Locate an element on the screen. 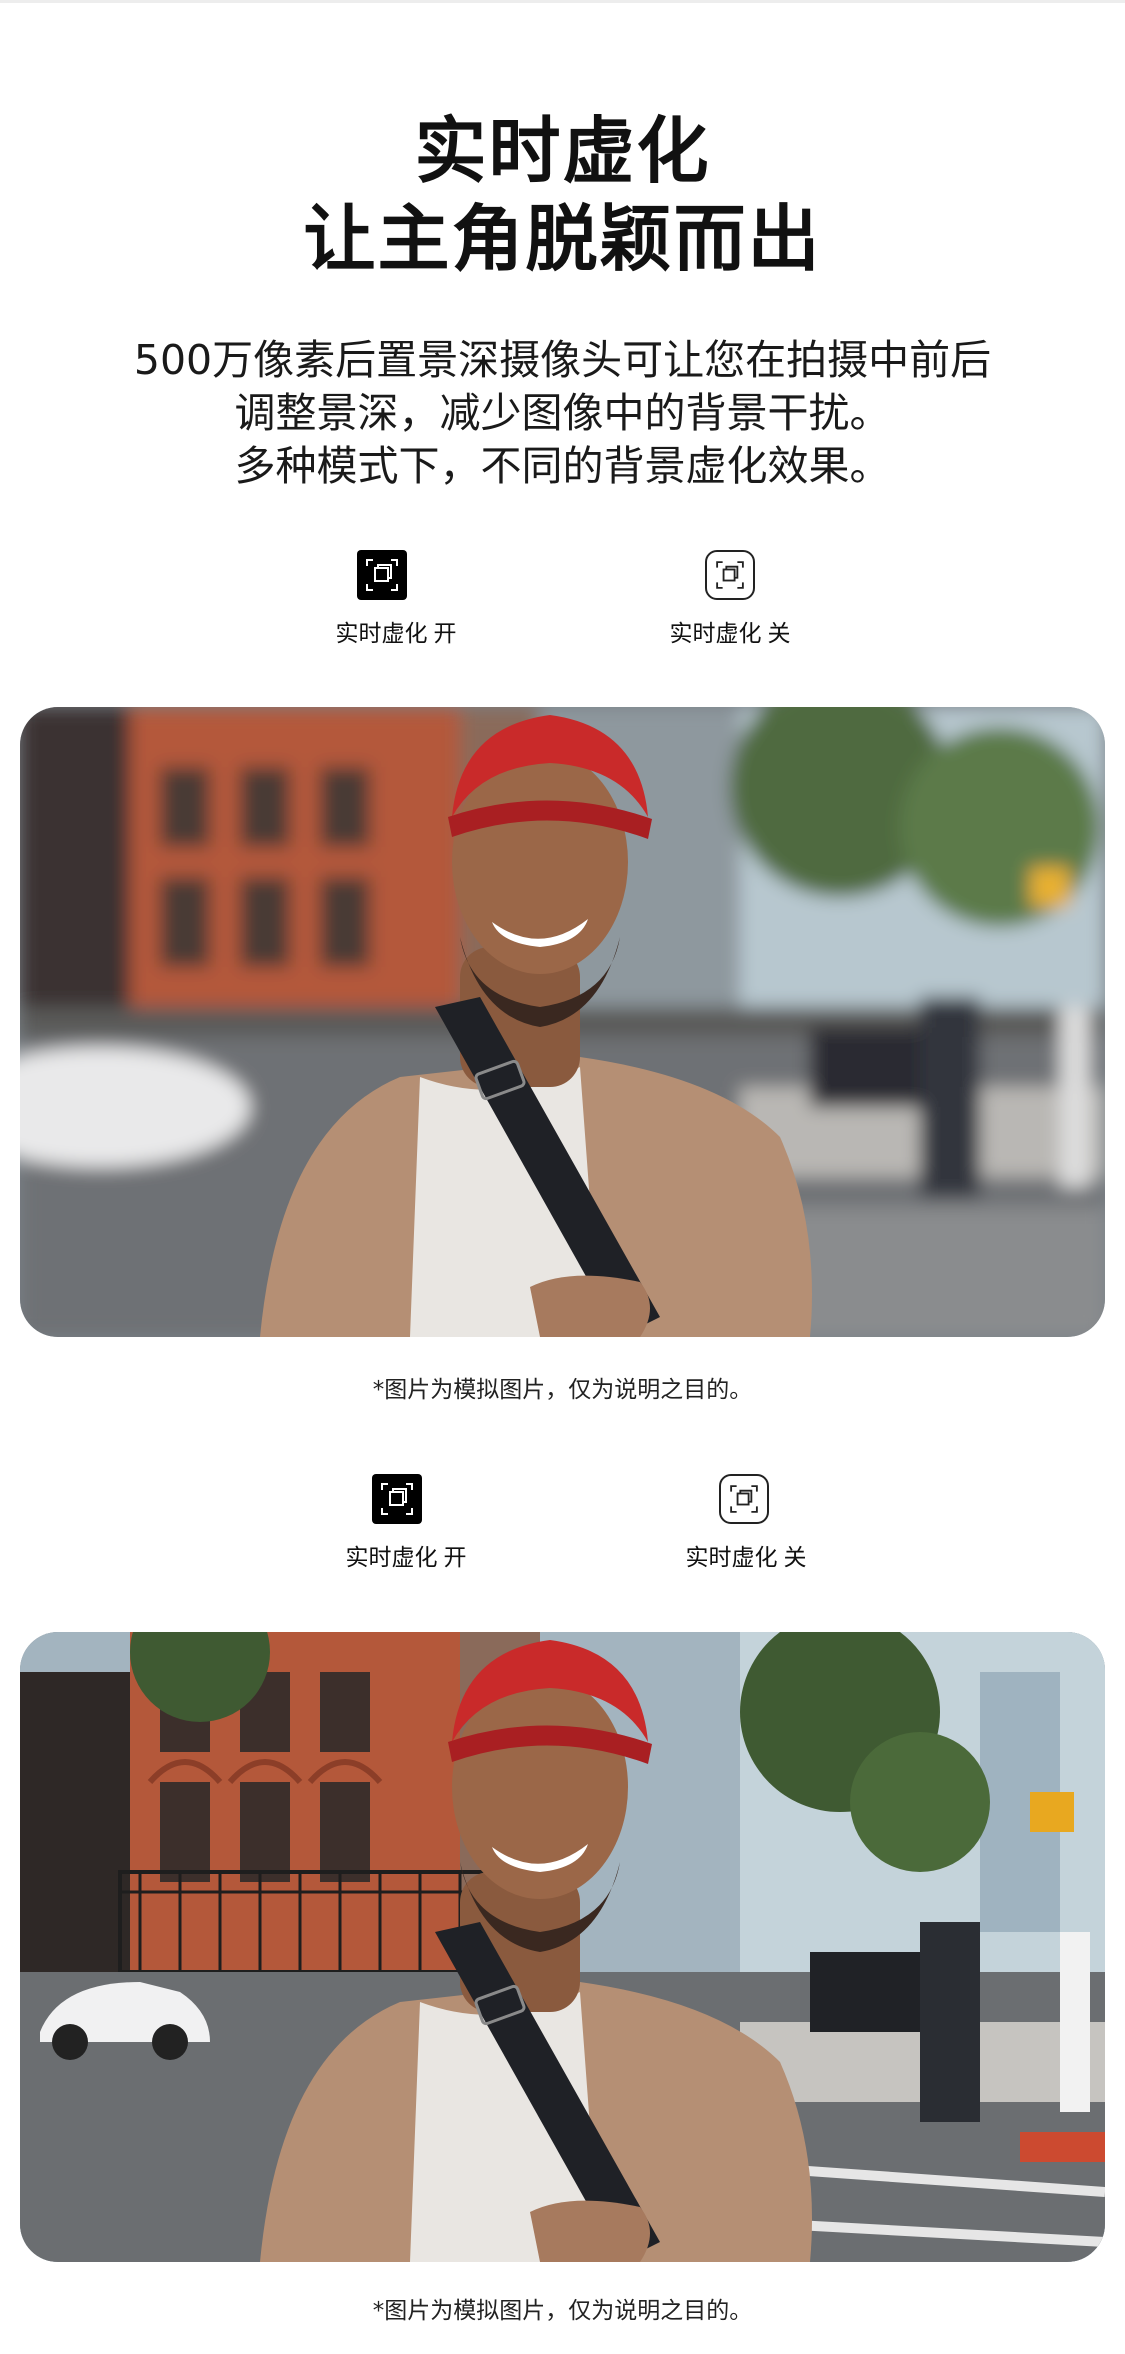 Image resolution: width=1125 pixels, height=2354 pixels. description-line-1: 500万像素后置景深摄像头可让您在拍摄中前后 is located at coordinates (562, 360).